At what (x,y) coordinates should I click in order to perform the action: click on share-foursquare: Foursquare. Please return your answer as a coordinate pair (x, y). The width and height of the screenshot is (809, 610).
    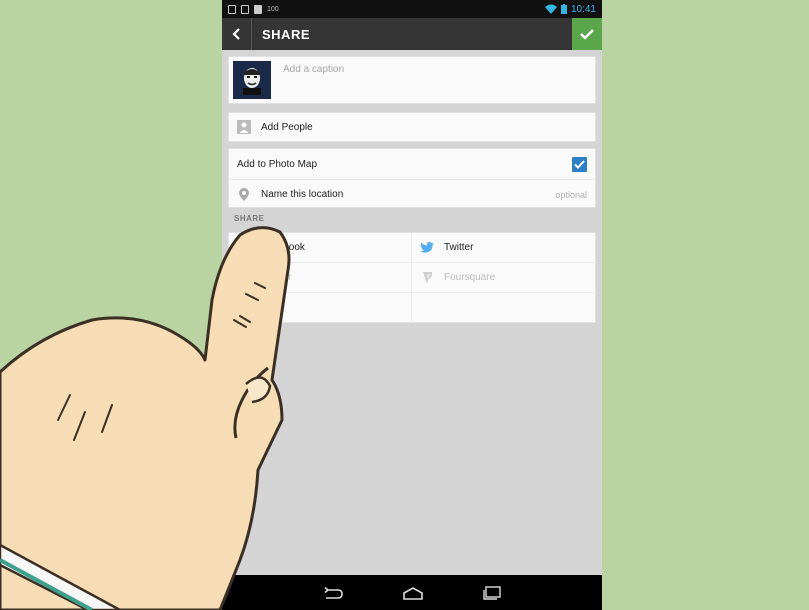
    Looking at the image, I should click on (503, 278).